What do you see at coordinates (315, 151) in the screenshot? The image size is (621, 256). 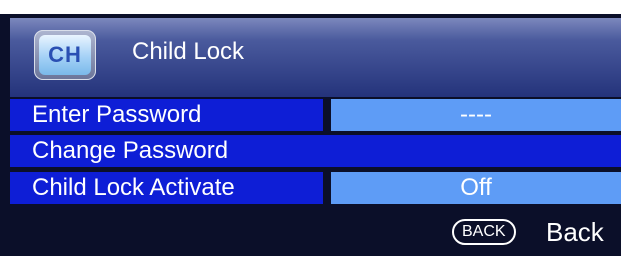 I see `change-password-label: Change Password` at bounding box center [315, 151].